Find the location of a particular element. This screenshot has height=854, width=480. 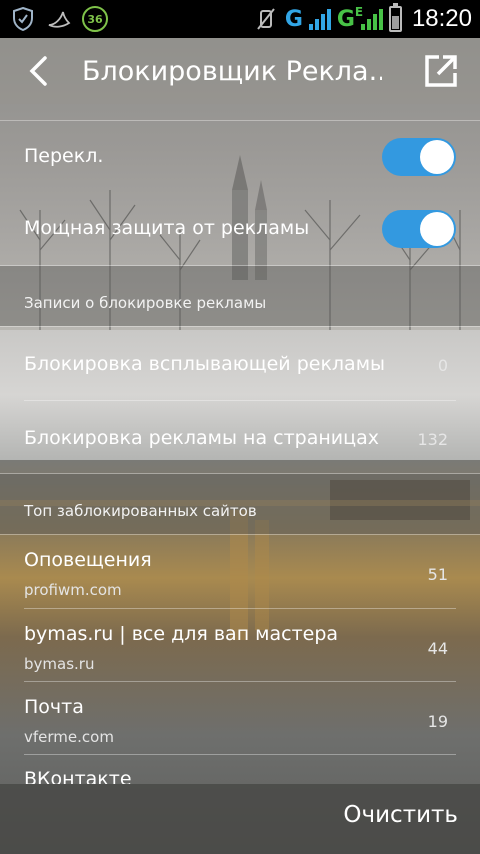

clear-button: Очистить is located at coordinates (400, 815).